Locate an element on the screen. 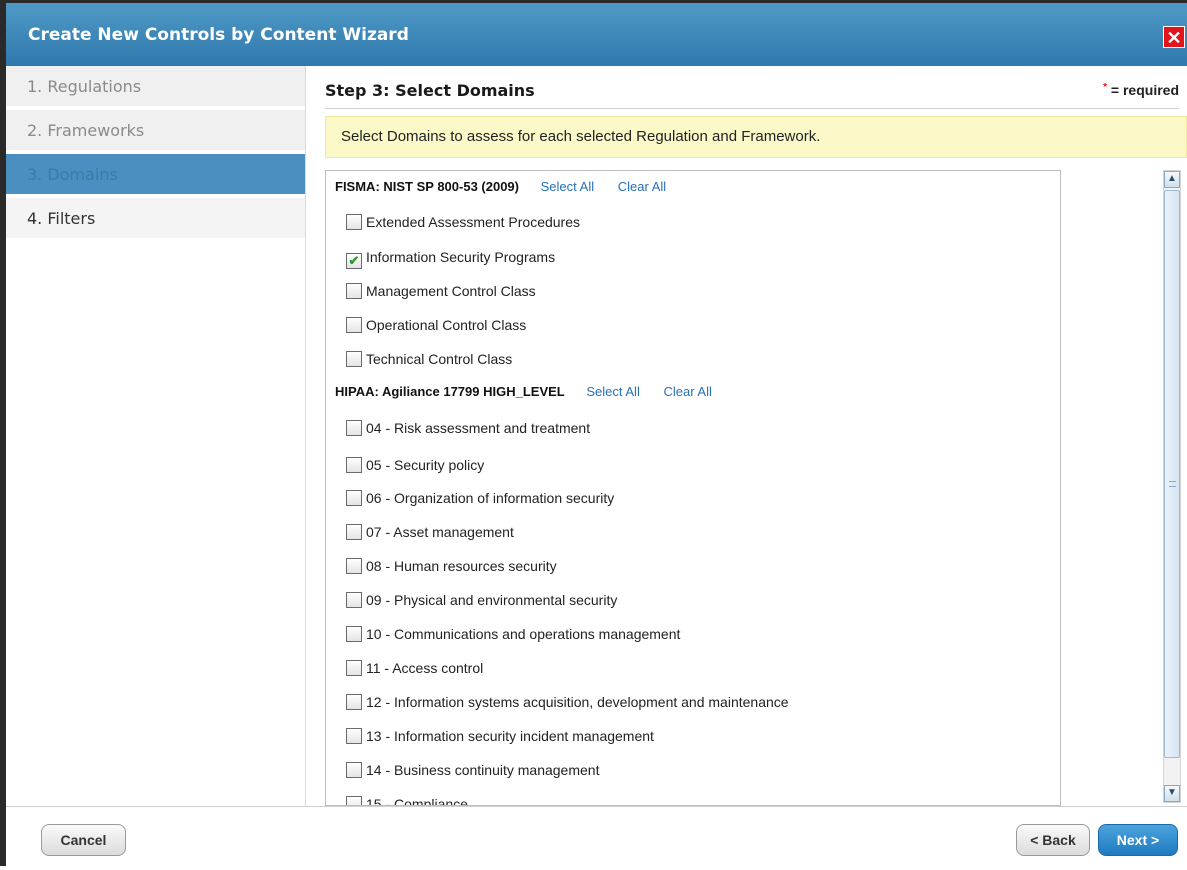  required-legend: * = required is located at coordinates (1141, 90).